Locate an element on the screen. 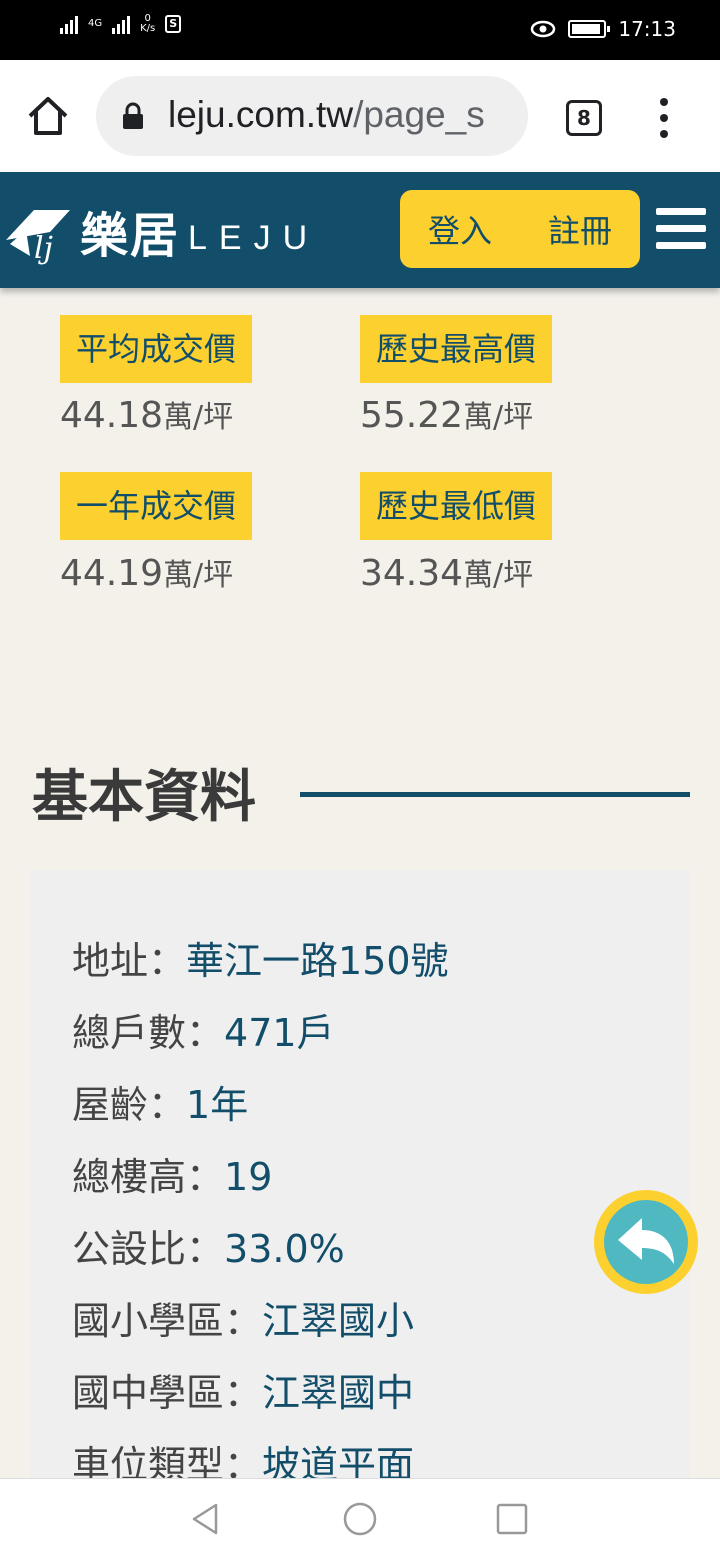  year-price-value: 44.19萬/坪 is located at coordinates (146, 572).